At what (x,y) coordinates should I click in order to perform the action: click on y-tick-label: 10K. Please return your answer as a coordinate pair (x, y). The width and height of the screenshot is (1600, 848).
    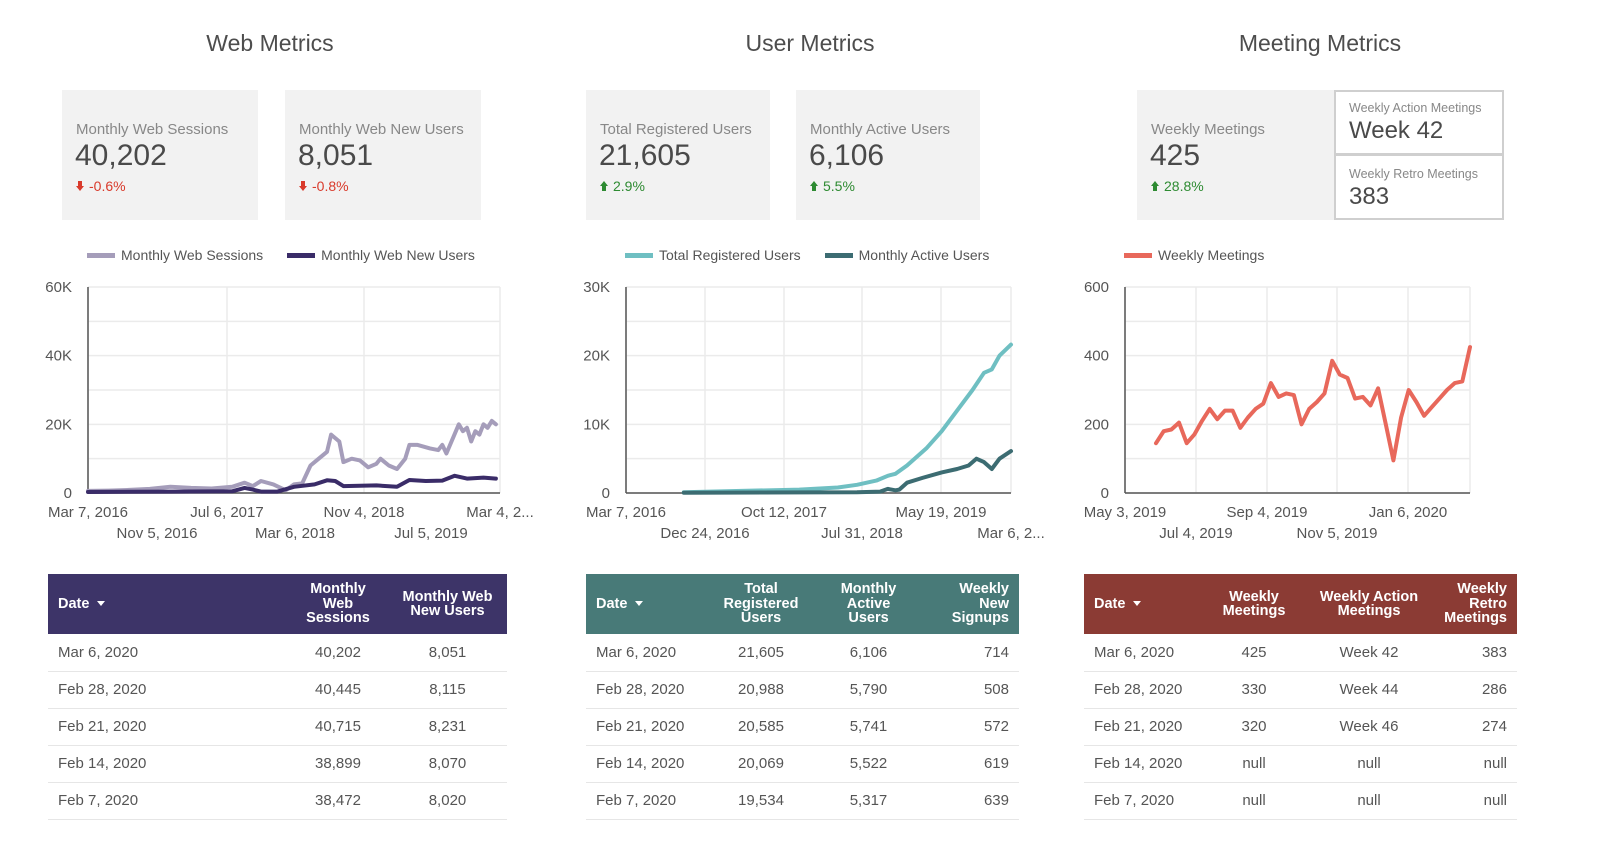
    Looking at the image, I should click on (596, 424).